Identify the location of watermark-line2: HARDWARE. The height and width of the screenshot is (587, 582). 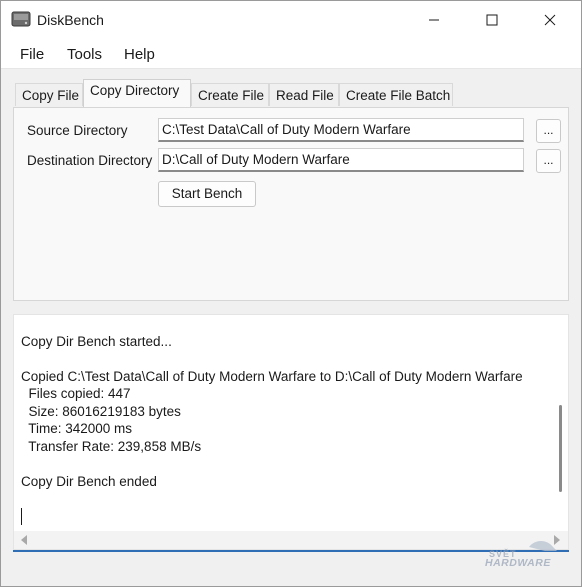
(518, 563).